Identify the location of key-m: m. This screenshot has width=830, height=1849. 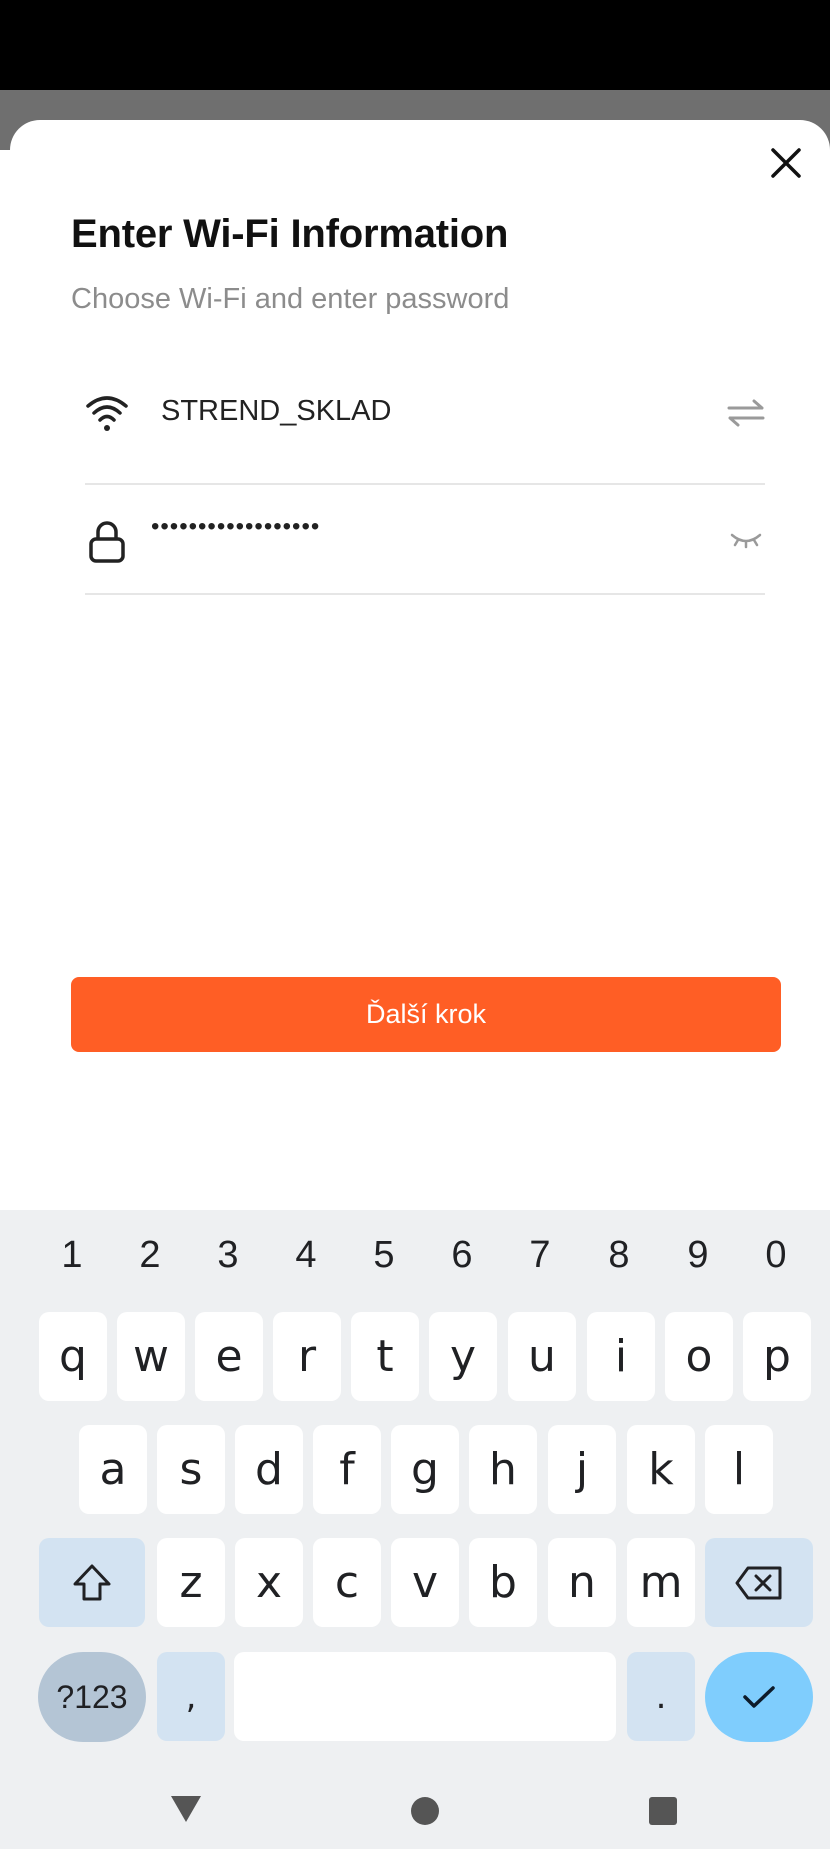
(661, 1582).